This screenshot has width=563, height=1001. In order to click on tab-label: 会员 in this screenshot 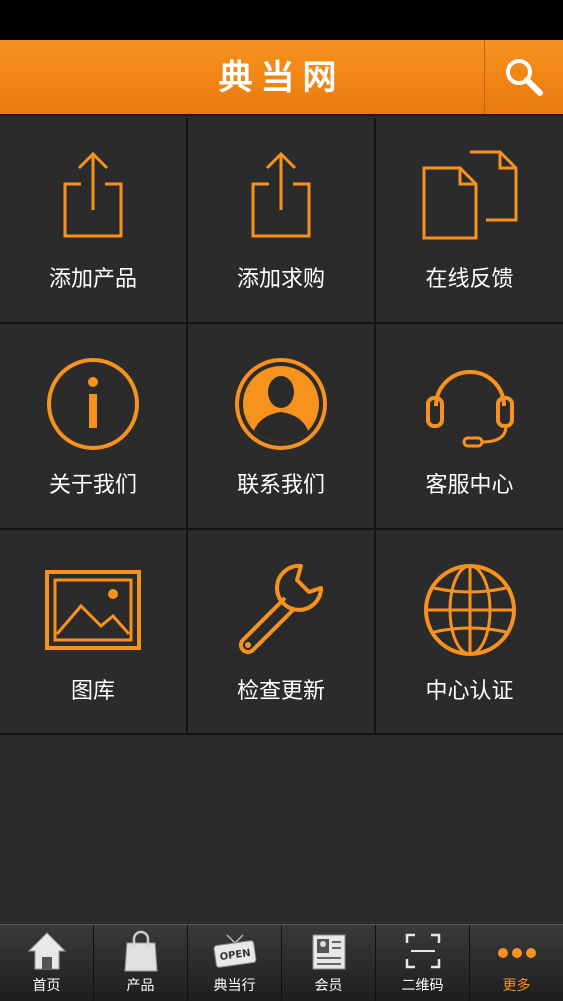, I will do `click(328, 986)`.